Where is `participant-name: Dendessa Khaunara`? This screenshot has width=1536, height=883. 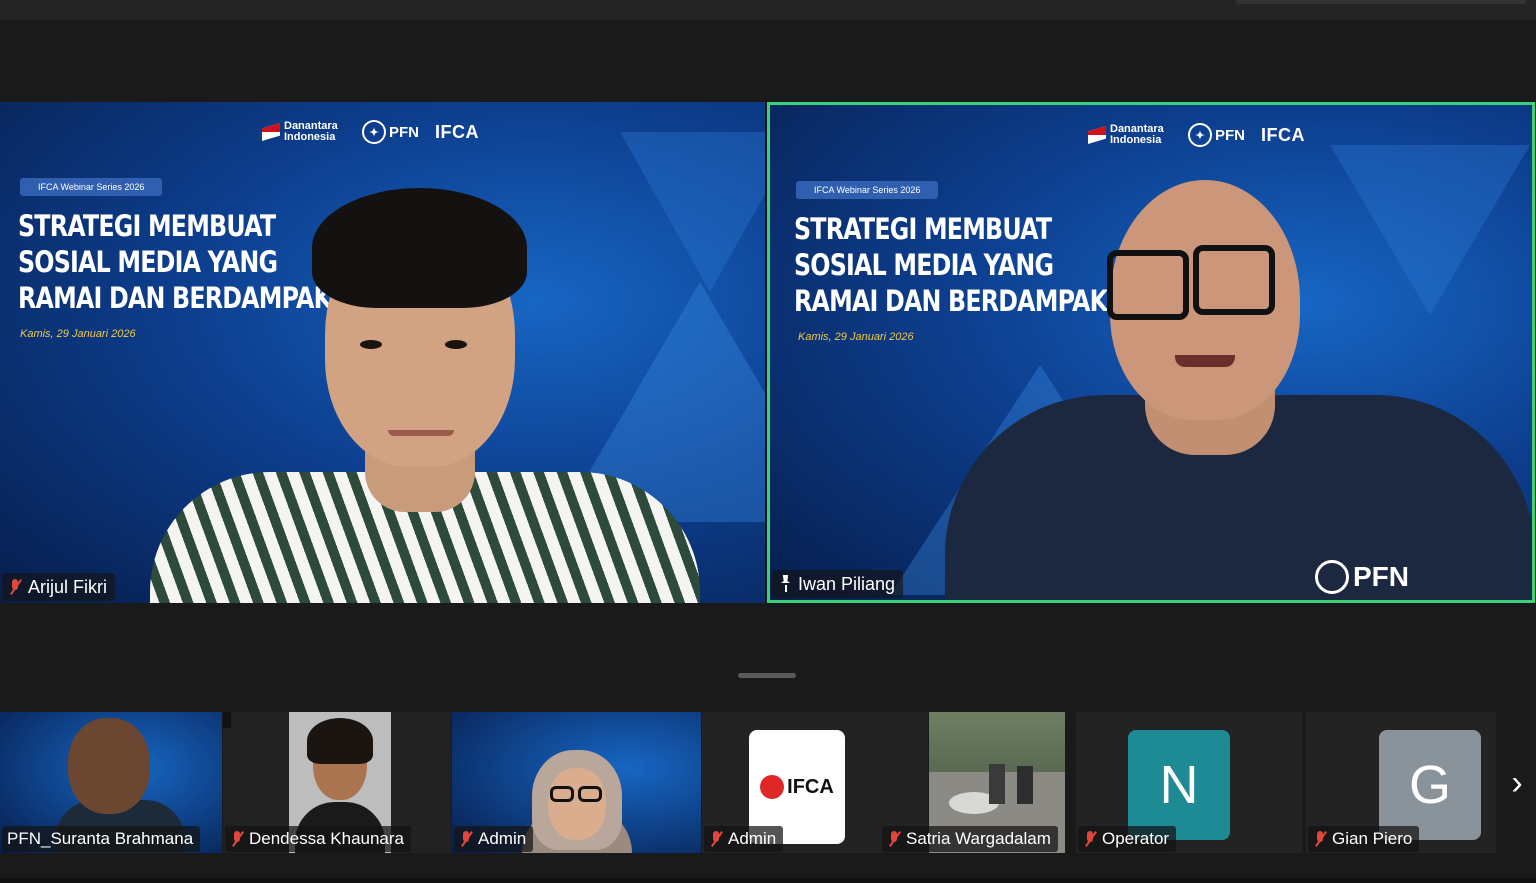 participant-name: Dendessa Khaunara is located at coordinates (327, 838).